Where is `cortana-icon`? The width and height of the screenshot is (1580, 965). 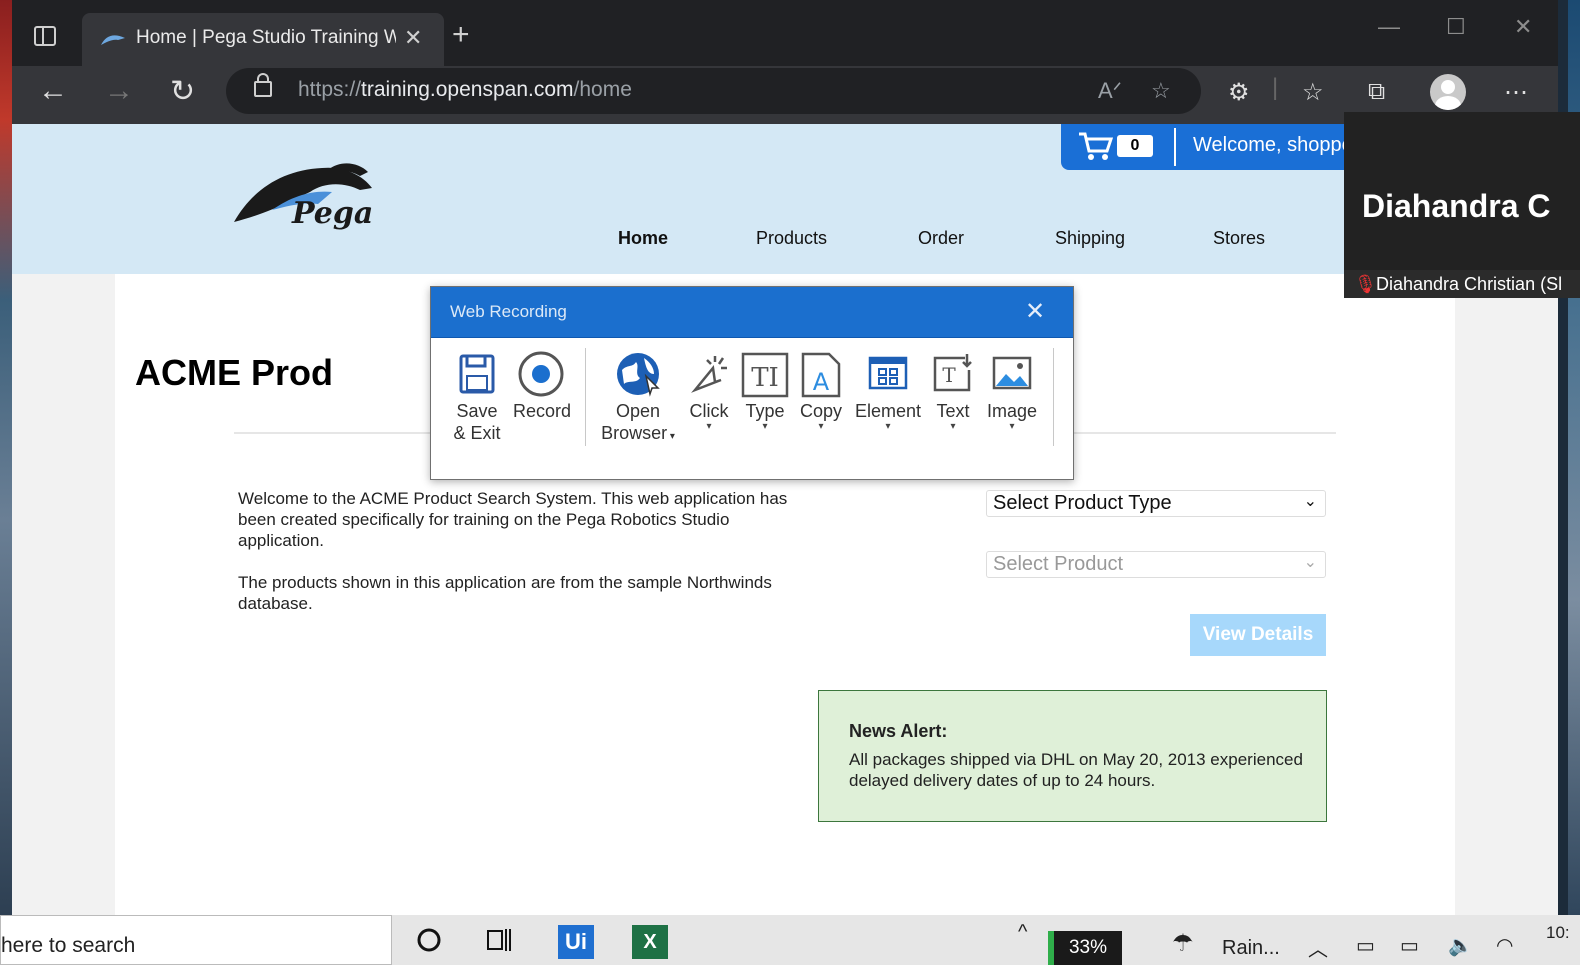 cortana-icon is located at coordinates (429, 940).